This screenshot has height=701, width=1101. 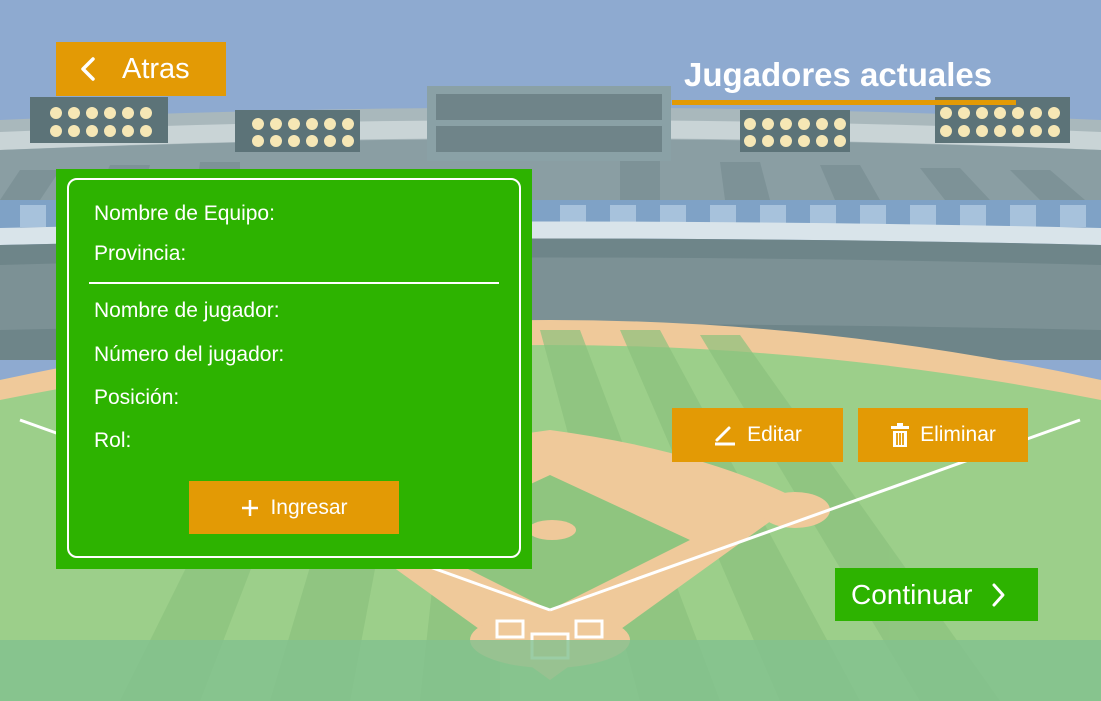 I want to click on continue-button-label: Continuar, so click(x=912, y=594).